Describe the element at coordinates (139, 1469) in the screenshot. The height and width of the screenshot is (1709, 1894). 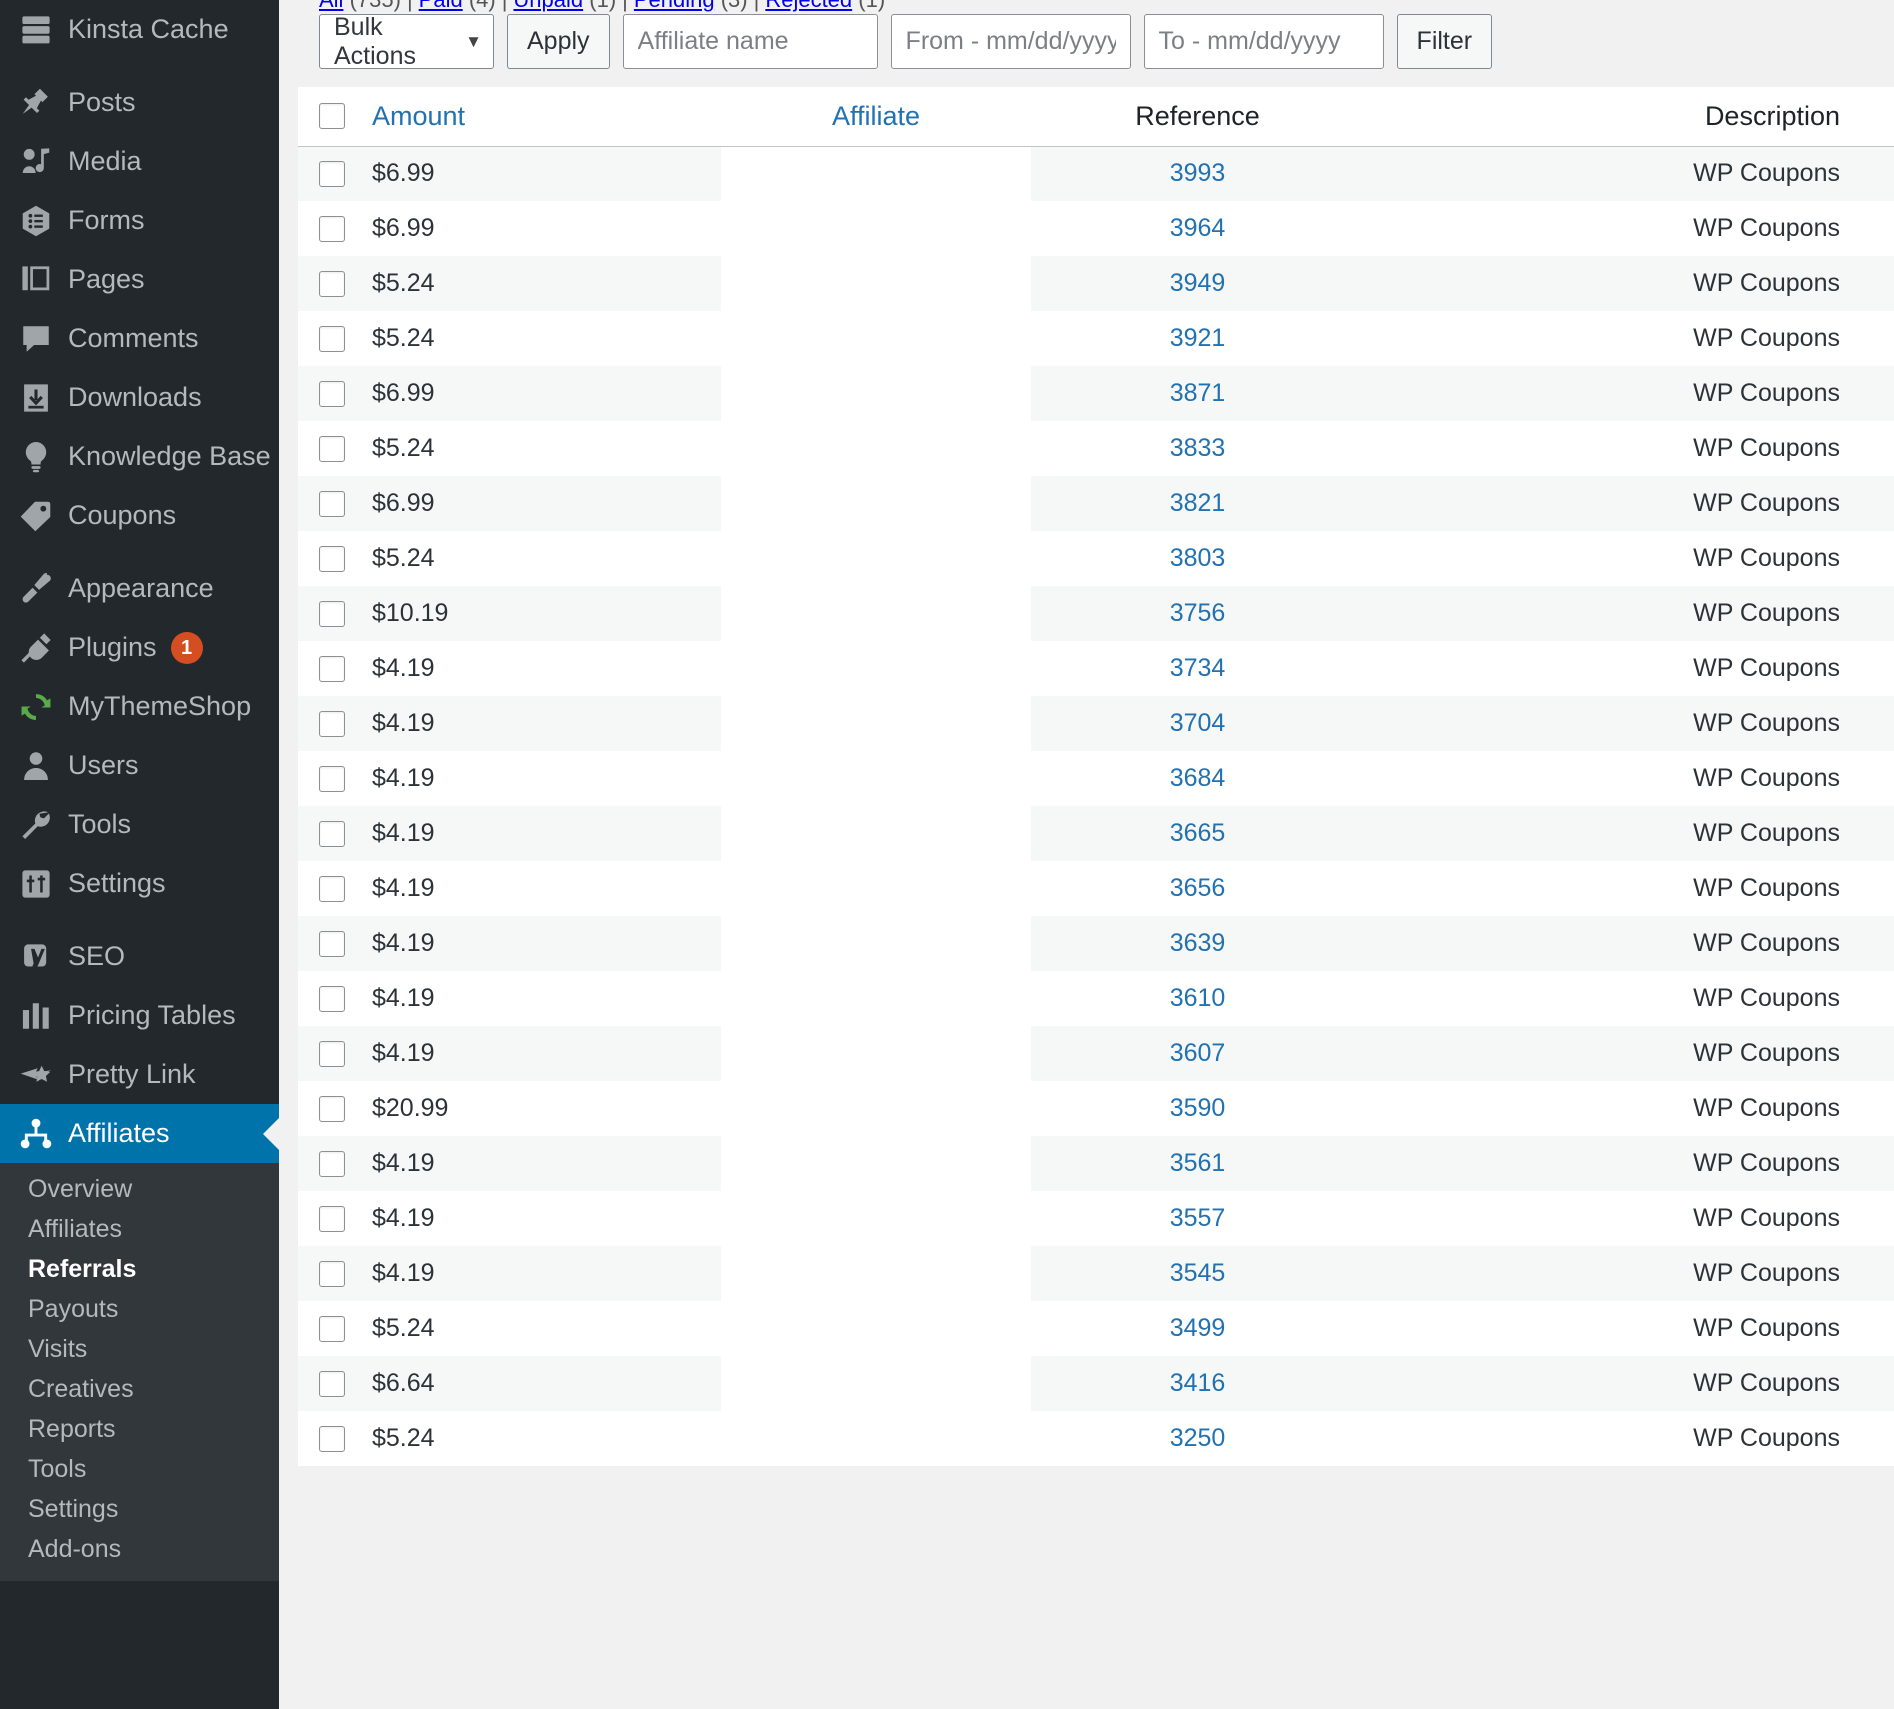
I see `submenu-item-tools: Tools` at that location.